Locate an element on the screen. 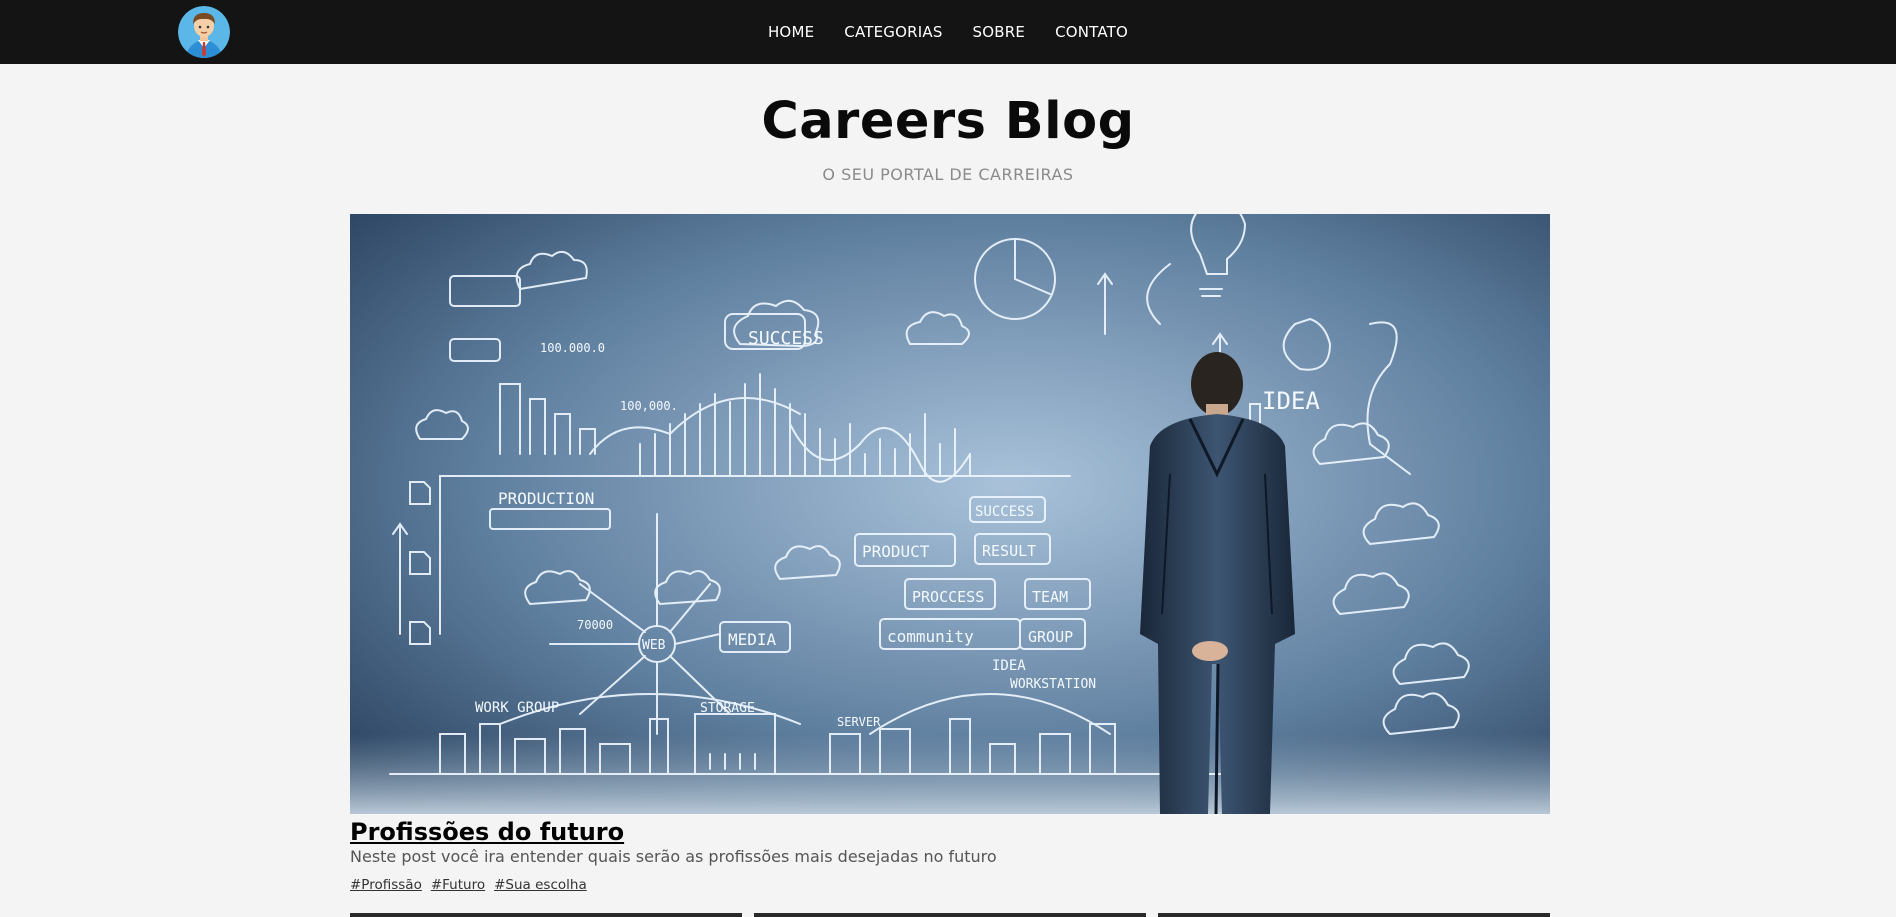 This screenshot has height=917, width=1896. img-text-workstation: WORKSTATION is located at coordinates (1053, 684).